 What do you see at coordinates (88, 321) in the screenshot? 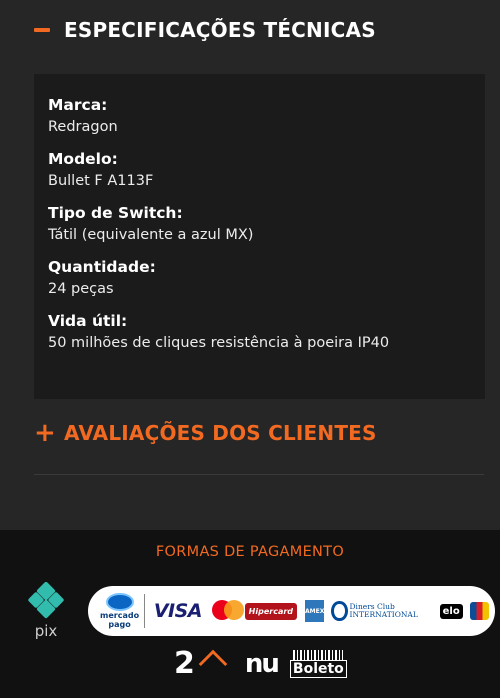
I see `spec-label: Vida útil:` at bounding box center [88, 321].